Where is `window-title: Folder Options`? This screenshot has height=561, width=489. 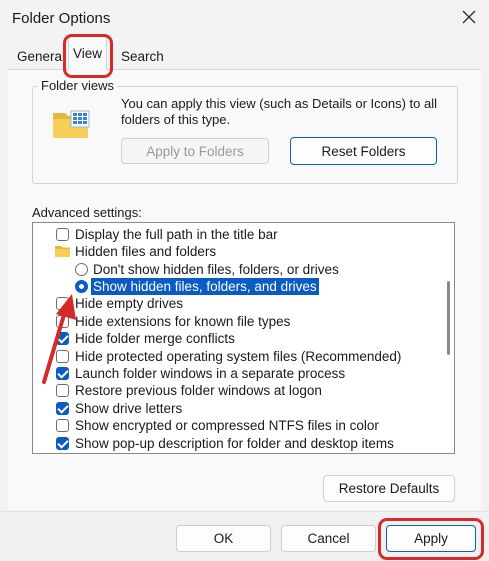 window-title: Folder Options is located at coordinates (61, 18).